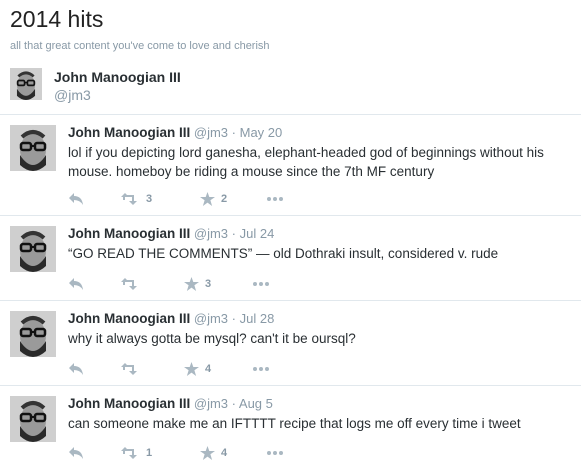 This screenshot has width=581, height=469. I want to click on tweet-actions: 4, so click(218, 369).